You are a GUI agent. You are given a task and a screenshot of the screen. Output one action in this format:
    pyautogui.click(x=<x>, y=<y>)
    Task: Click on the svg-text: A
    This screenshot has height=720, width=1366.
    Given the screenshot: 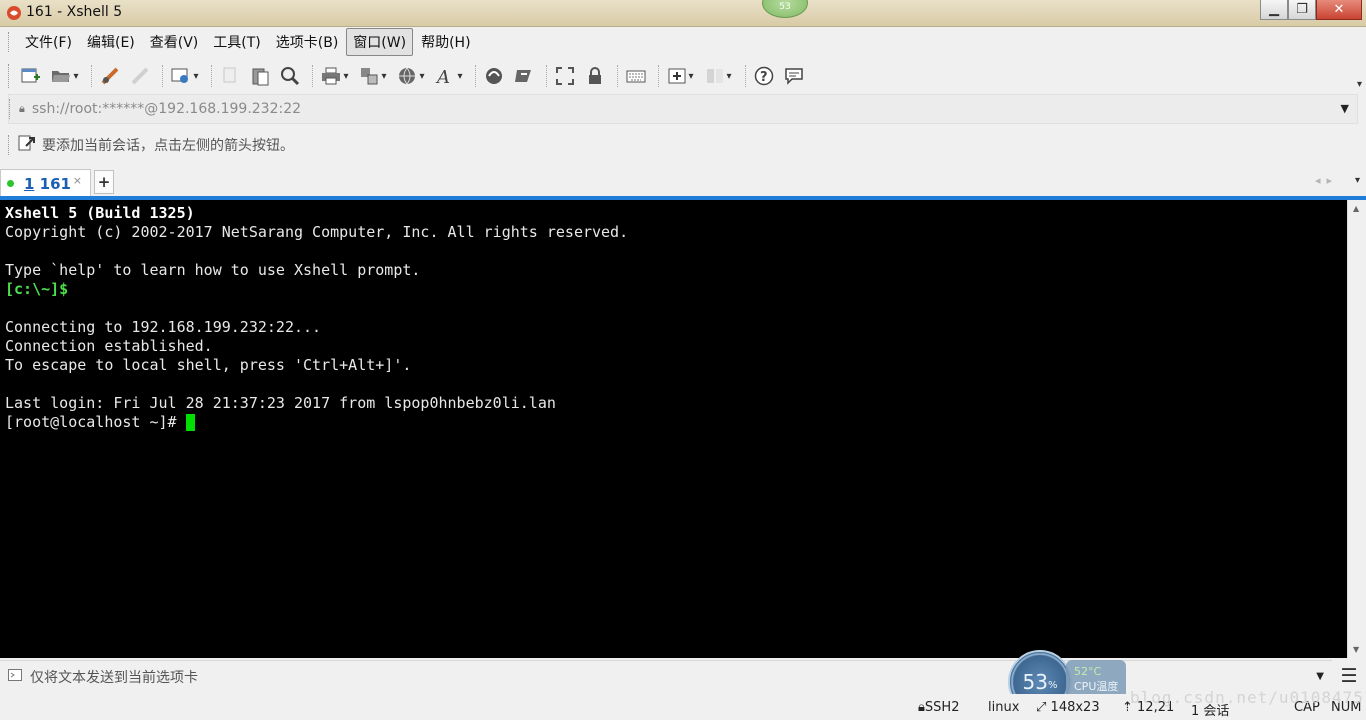 What is the action you would take?
    pyautogui.click(x=442, y=76)
    